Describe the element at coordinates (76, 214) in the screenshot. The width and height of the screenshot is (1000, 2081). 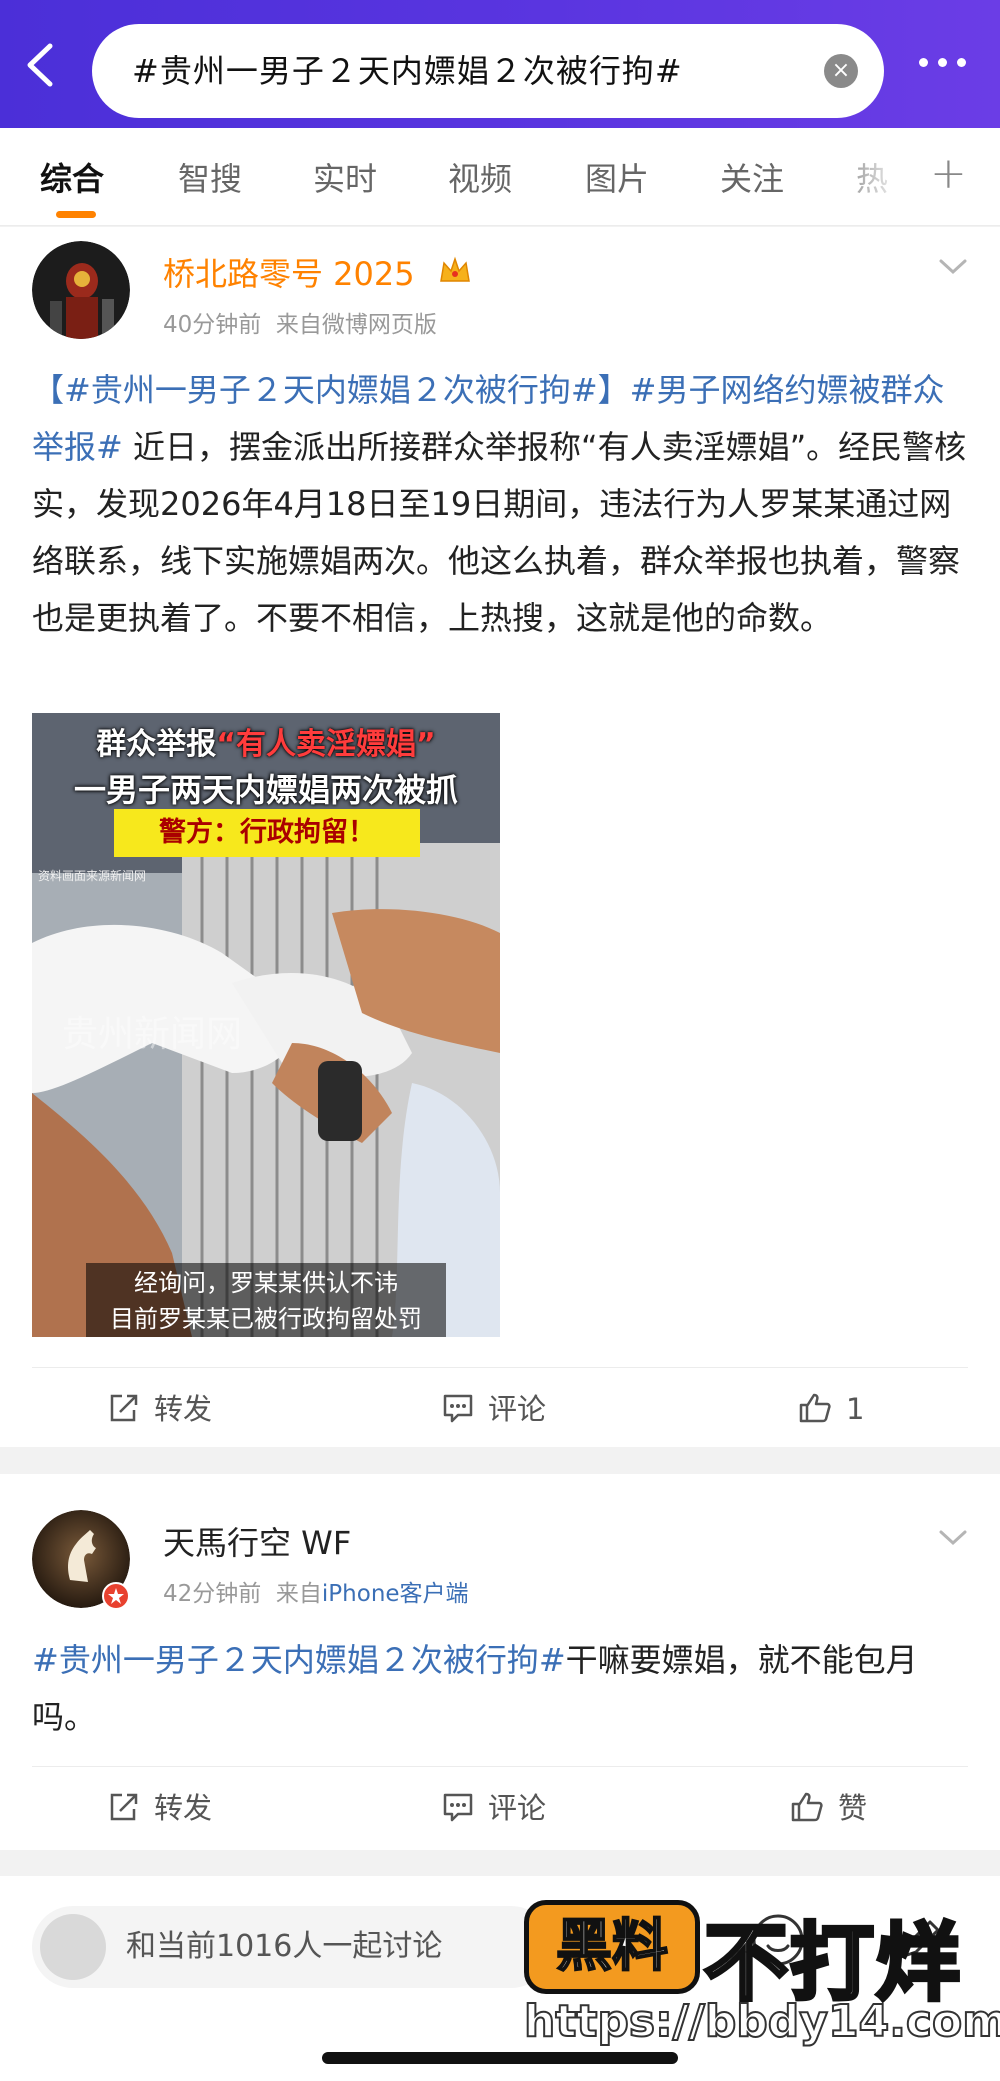
I see `active-tab-indicator` at that location.